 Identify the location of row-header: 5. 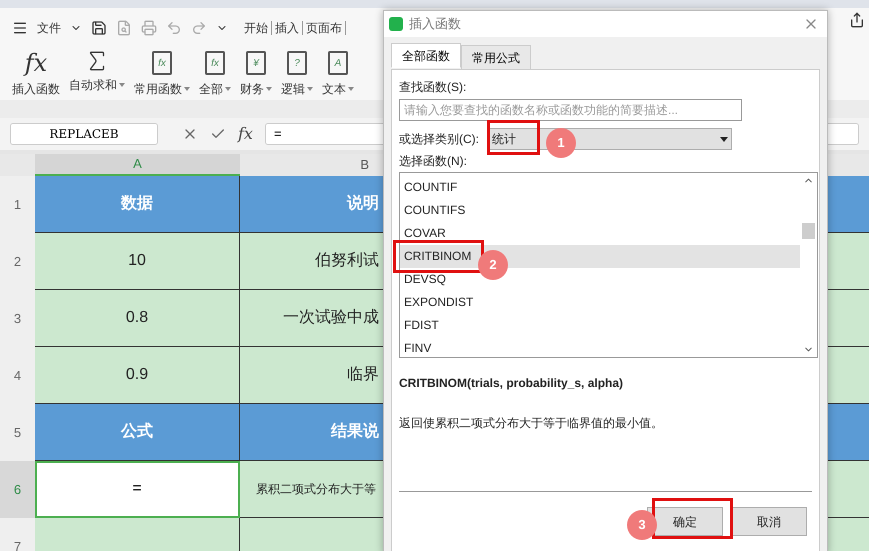
(17, 432).